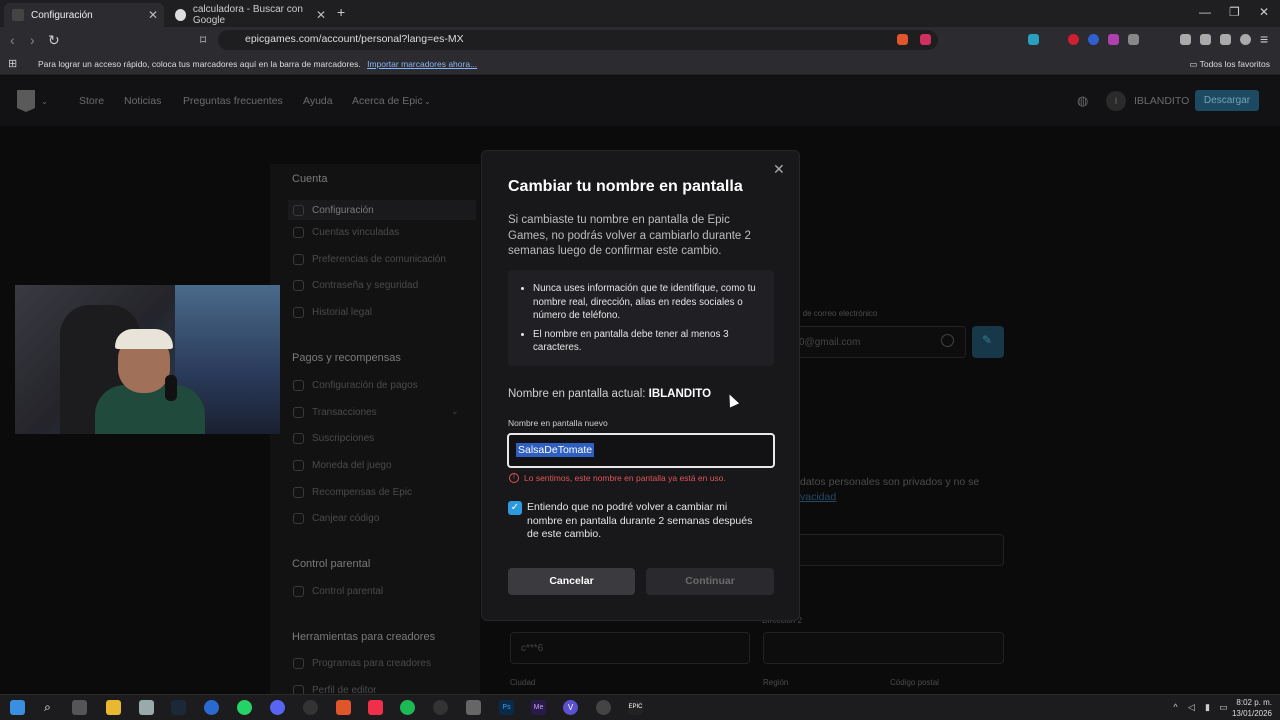 The height and width of the screenshot is (720, 1280). Describe the element at coordinates (277, 707) in the screenshot. I see `discord-icon` at that location.